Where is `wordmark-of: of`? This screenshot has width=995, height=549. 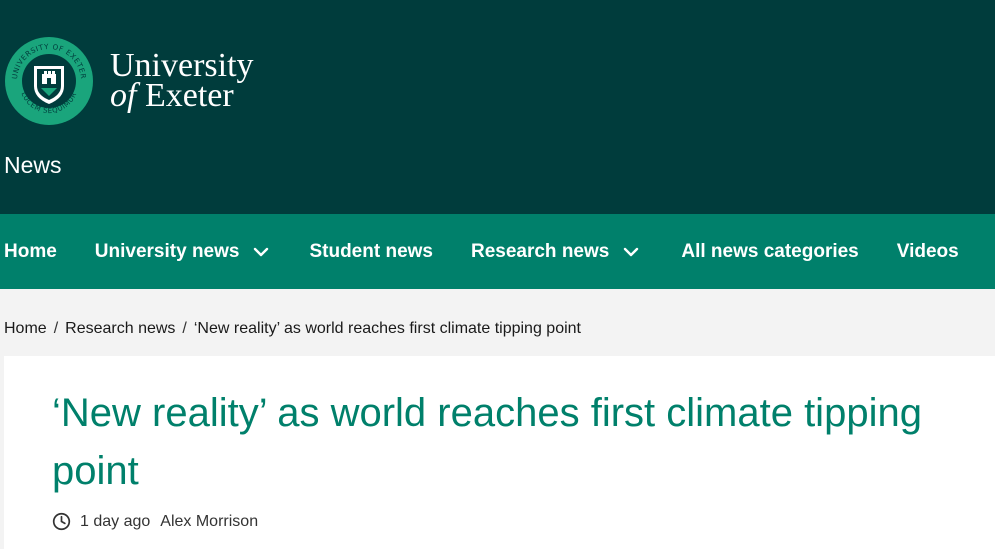 wordmark-of: of is located at coordinates (123, 95).